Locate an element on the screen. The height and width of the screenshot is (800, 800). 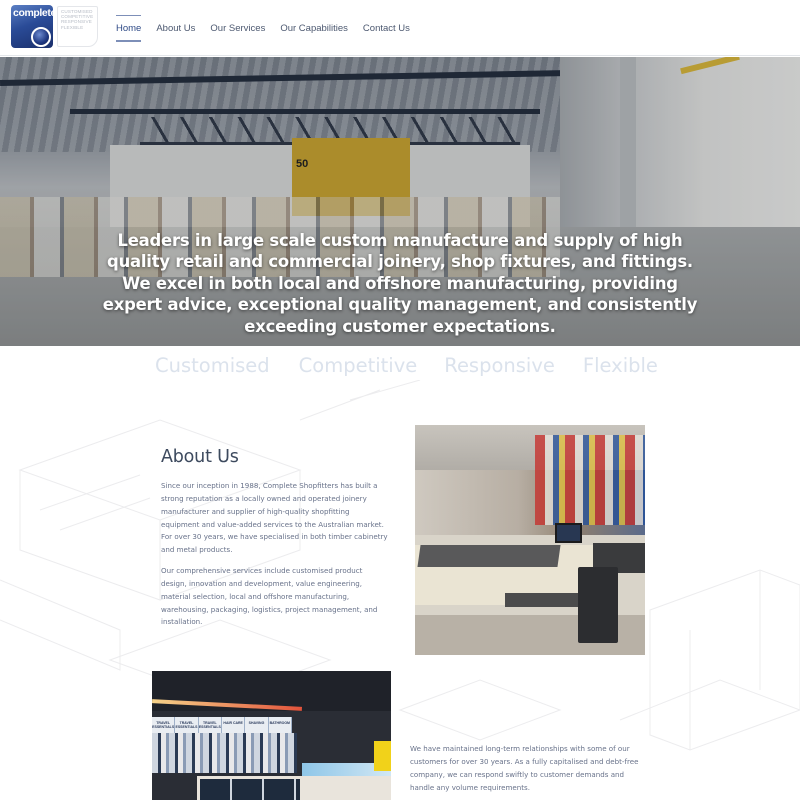
nav-contact-us: Contact Us is located at coordinates (386, 28).